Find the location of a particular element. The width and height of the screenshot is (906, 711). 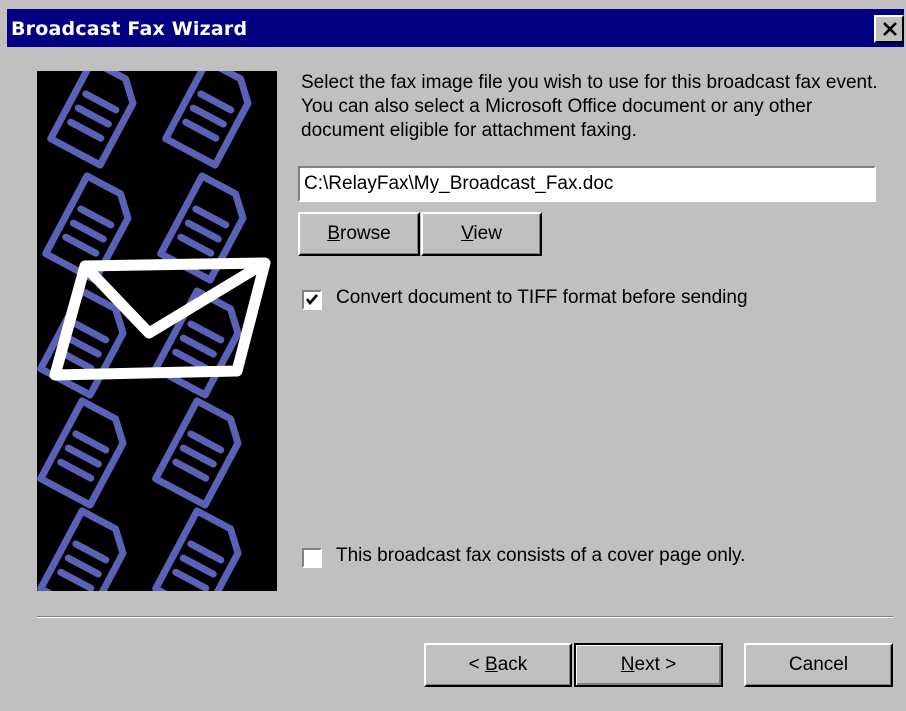

back-button: < Back is located at coordinates (498, 665).